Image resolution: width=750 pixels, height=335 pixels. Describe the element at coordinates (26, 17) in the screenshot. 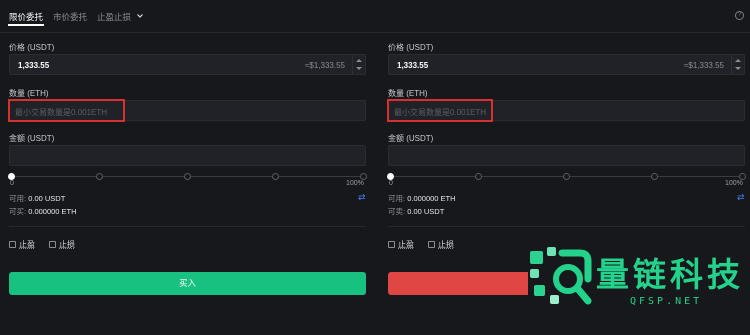

I see `tab-limit-order: 限价委托` at that location.